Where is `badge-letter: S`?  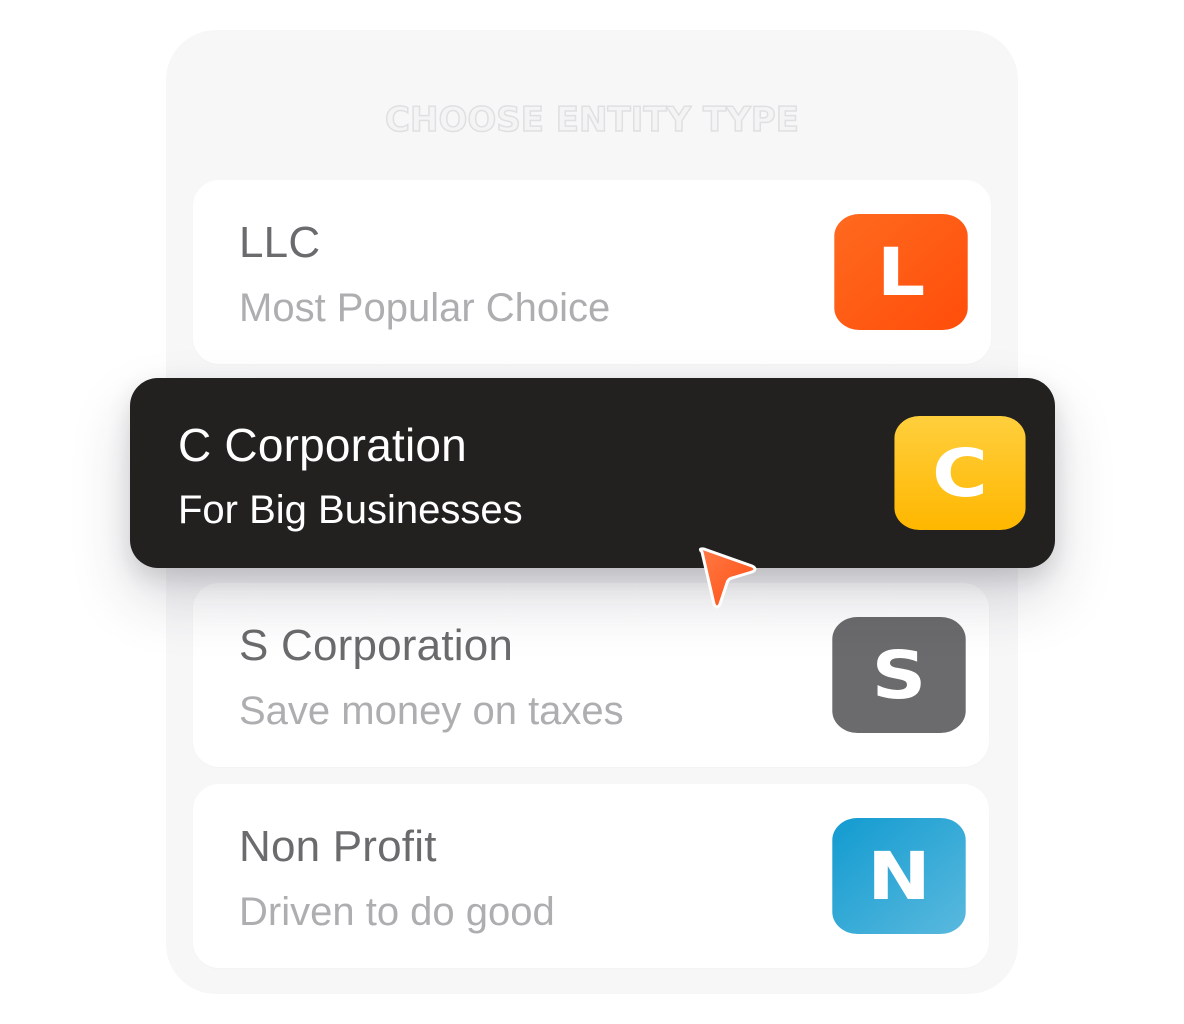 badge-letter: S is located at coordinates (899, 675).